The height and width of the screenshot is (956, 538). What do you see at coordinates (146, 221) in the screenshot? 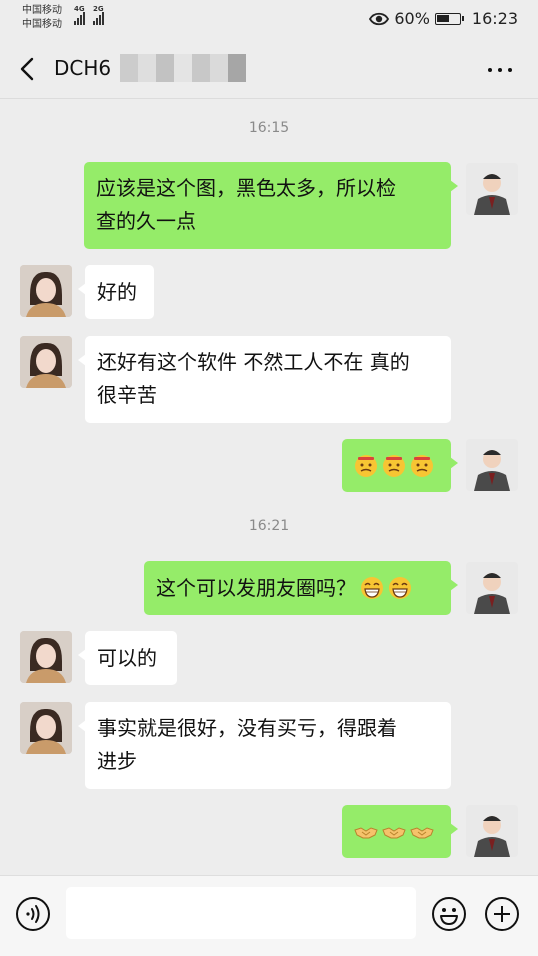
I see `message-line: 查的久一点` at bounding box center [146, 221].